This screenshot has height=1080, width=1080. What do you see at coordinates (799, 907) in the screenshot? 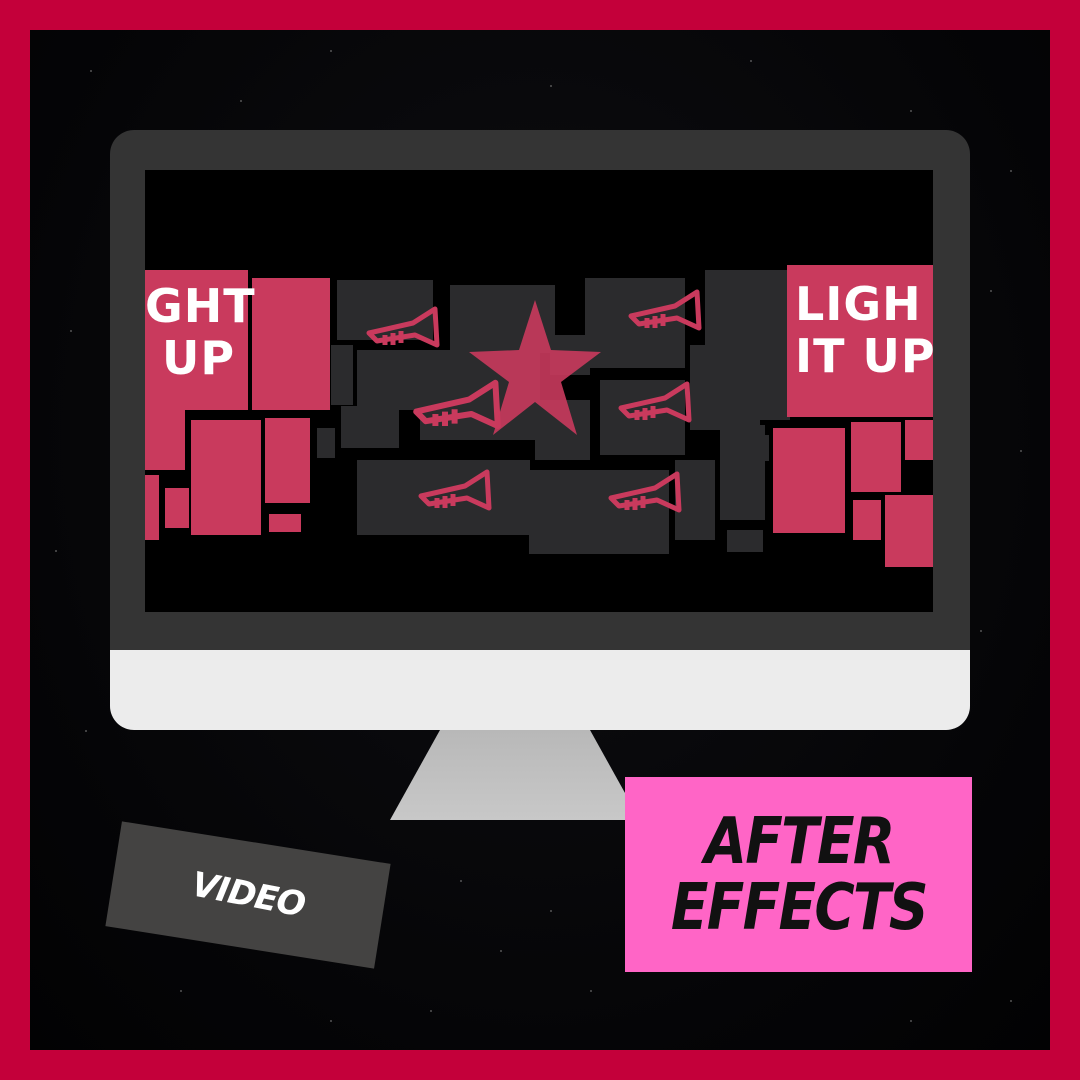
I see `after-effects-line2: EFFECTS` at bounding box center [799, 907].